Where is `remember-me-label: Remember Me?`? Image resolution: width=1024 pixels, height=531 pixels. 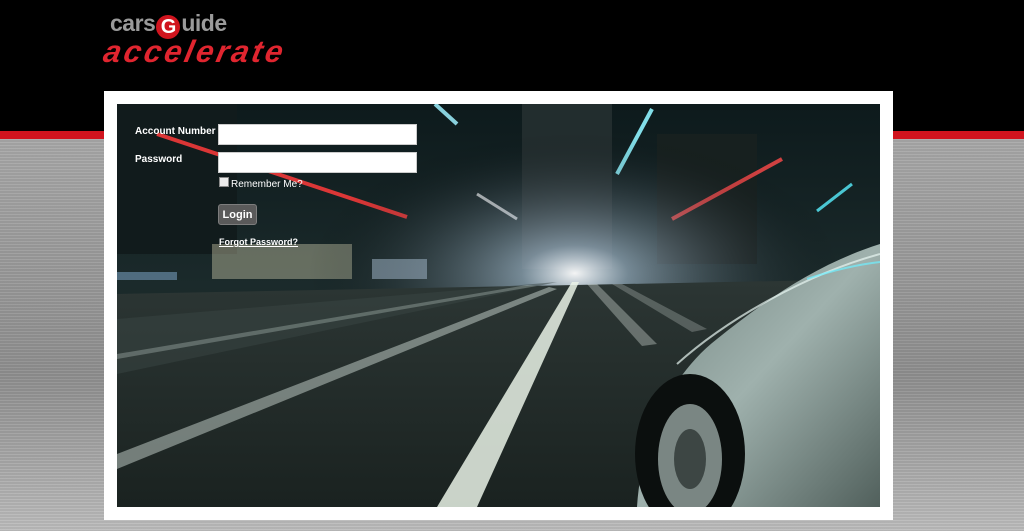
remember-me-label: Remember Me? is located at coordinates (267, 184).